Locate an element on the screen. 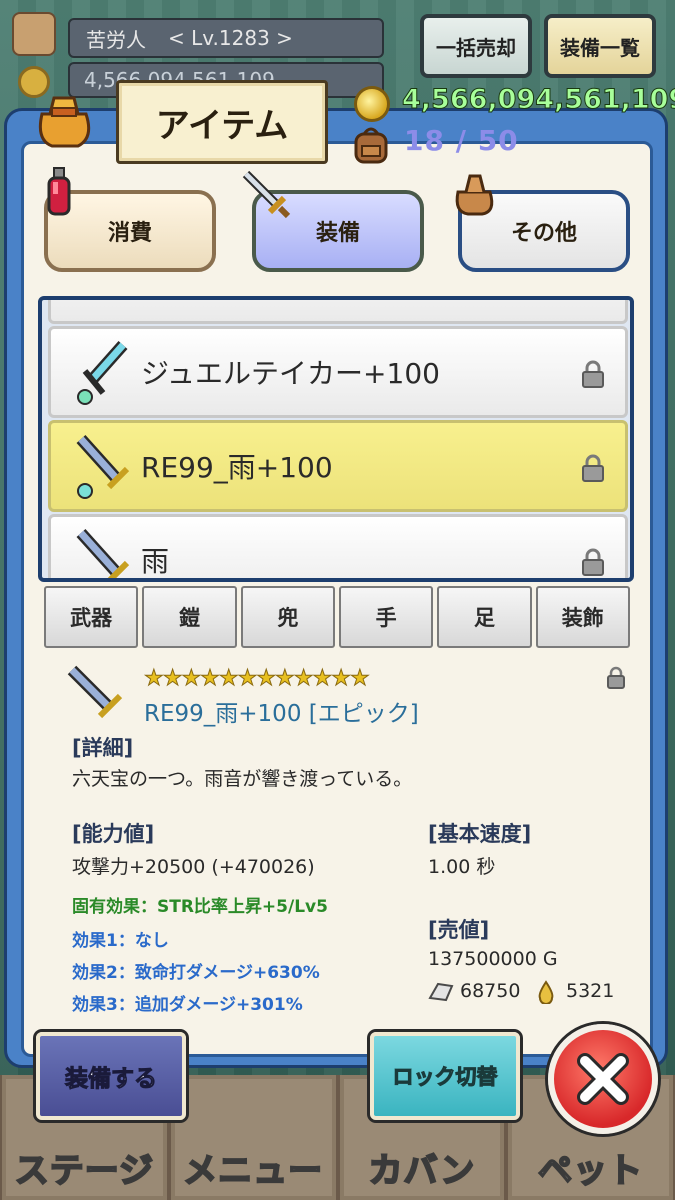 The image size is (675, 1200). effect-2: 効果2：致命打ダメージ+630% is located at coordinates (196, 973).